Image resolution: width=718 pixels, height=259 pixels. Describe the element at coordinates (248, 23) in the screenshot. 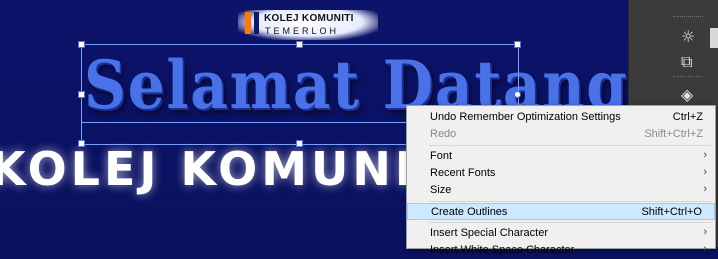

I see `logo-bar-orange` at that location.